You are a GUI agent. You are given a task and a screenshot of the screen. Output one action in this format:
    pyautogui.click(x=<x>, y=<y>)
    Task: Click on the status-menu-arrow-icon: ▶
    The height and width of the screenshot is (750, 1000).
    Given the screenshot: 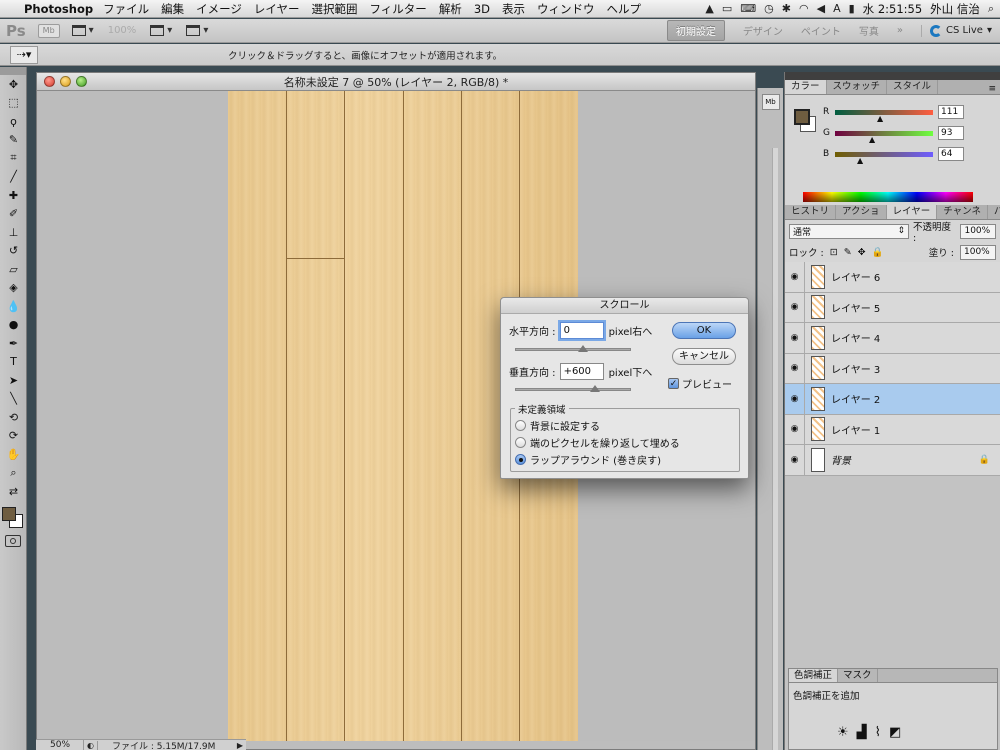 What is the action you would take?
    pyautogui.click(x=240, y=745)
    